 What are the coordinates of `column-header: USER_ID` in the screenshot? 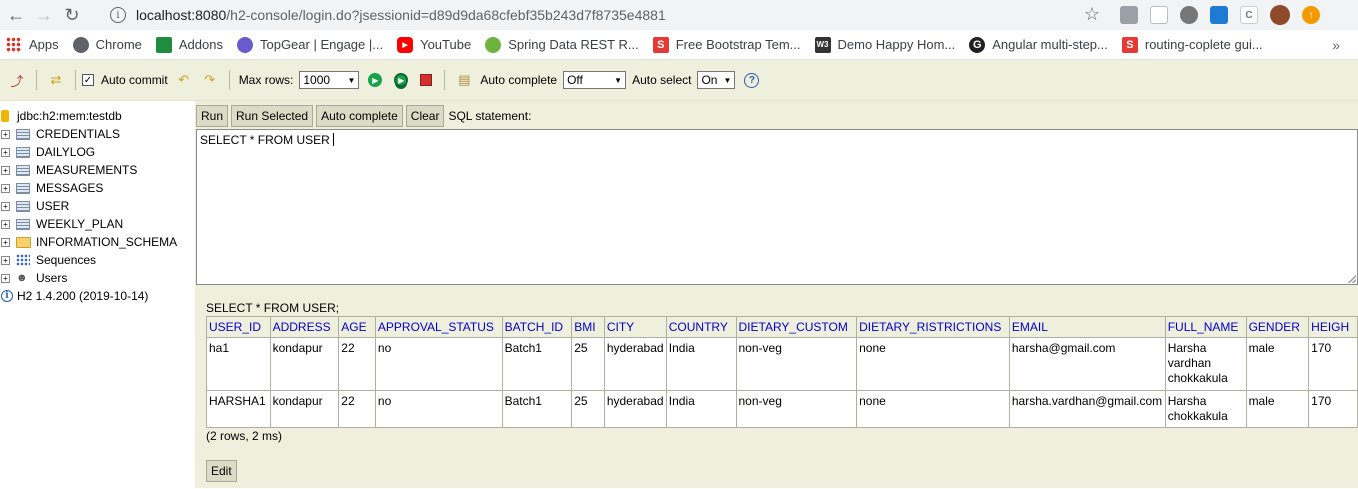 It's located at (238, 327).